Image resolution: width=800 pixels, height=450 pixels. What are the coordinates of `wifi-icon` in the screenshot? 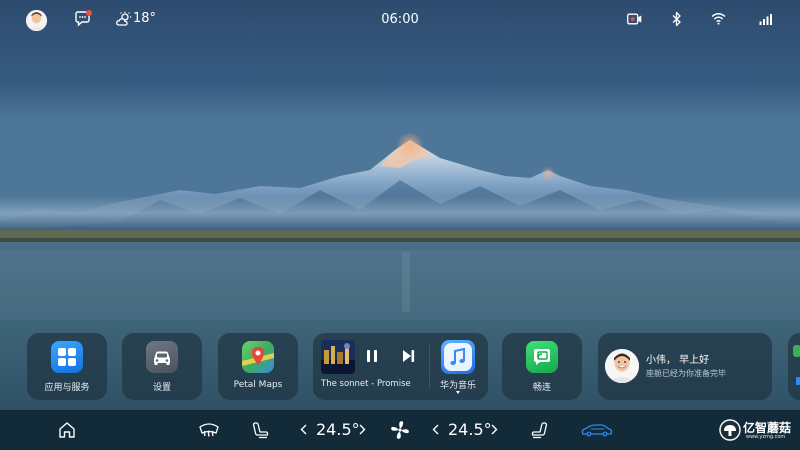 It's located at (718, 18).